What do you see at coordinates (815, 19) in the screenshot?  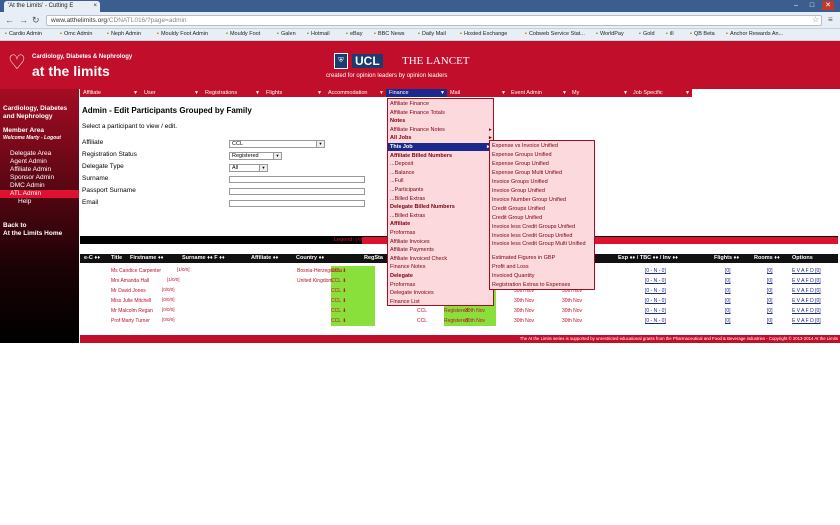 I see `bookmark-star-icon: ☆` at bounding box center [815, 19].